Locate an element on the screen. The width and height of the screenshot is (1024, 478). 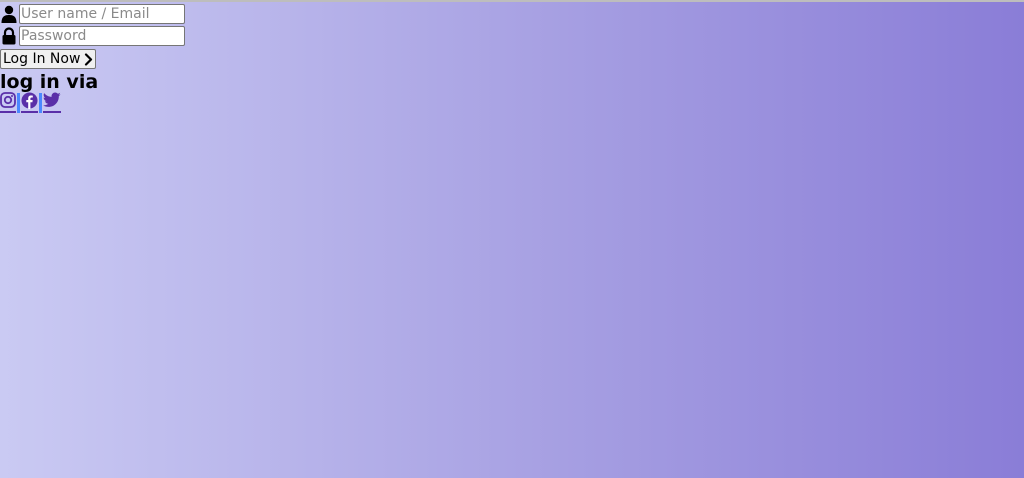
chevron-right-icon is located at coordinates (88, 59).